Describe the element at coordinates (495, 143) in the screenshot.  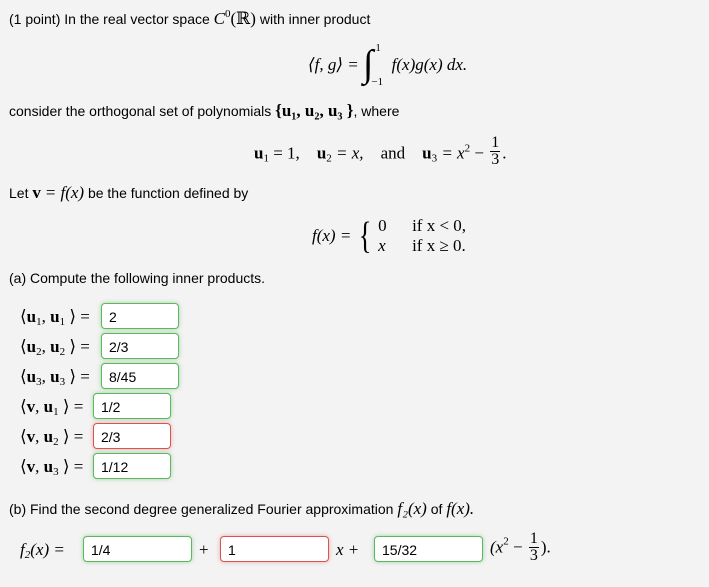
I see `fraction-numerator: 1` at that location.